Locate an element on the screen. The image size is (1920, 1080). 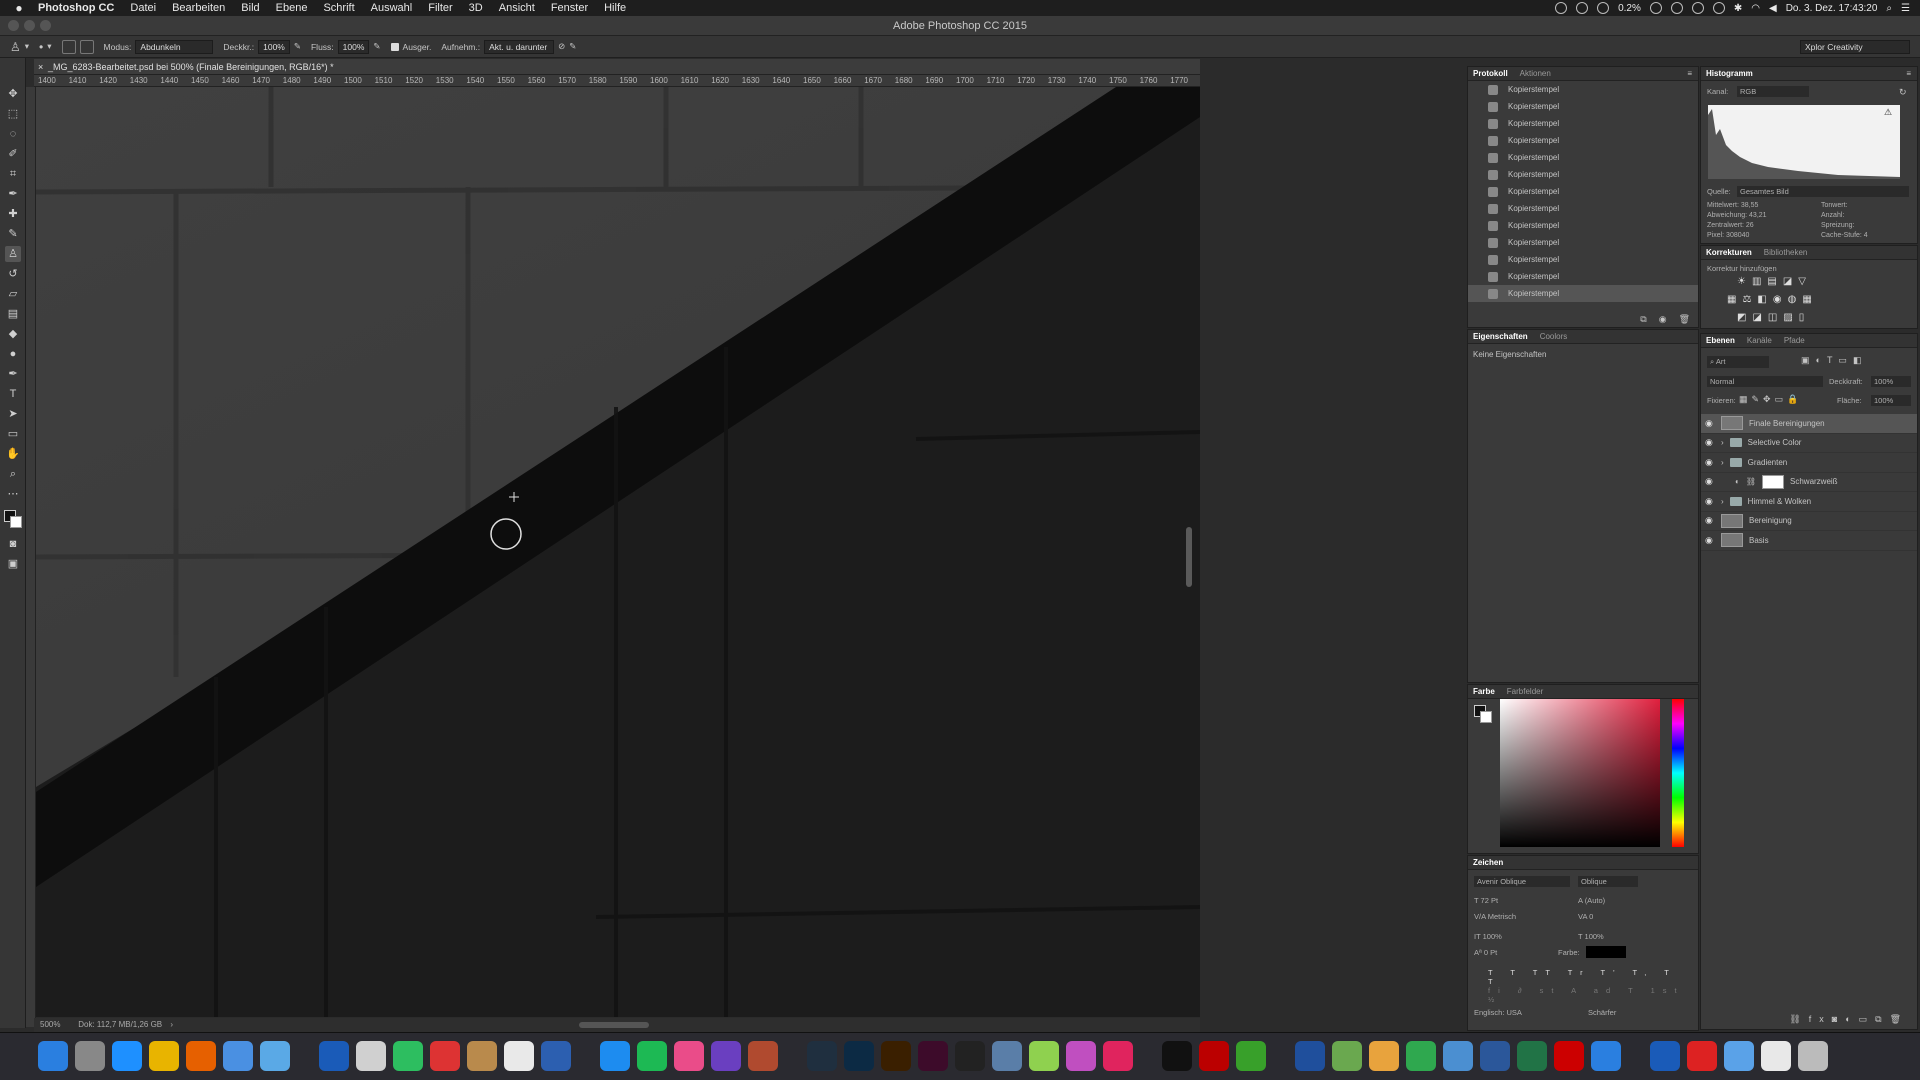
tab-farbfelder: Farbfelder is located at coordinates (1525, 691).